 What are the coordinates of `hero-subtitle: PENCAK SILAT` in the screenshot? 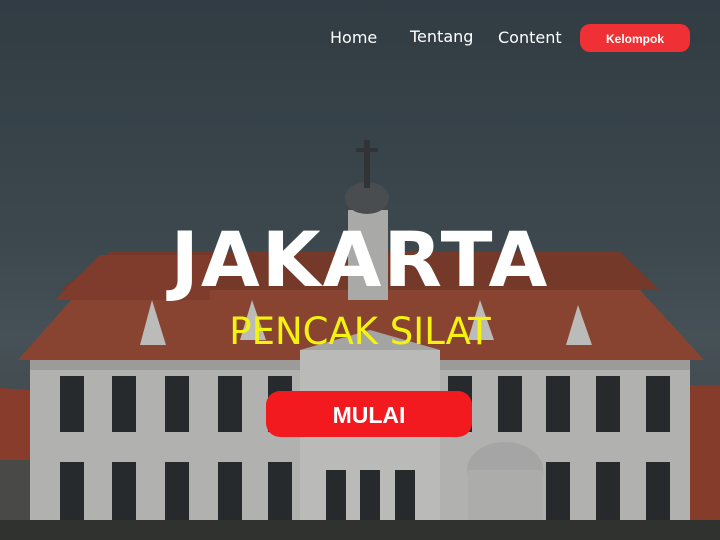 It's located at (360, 331).